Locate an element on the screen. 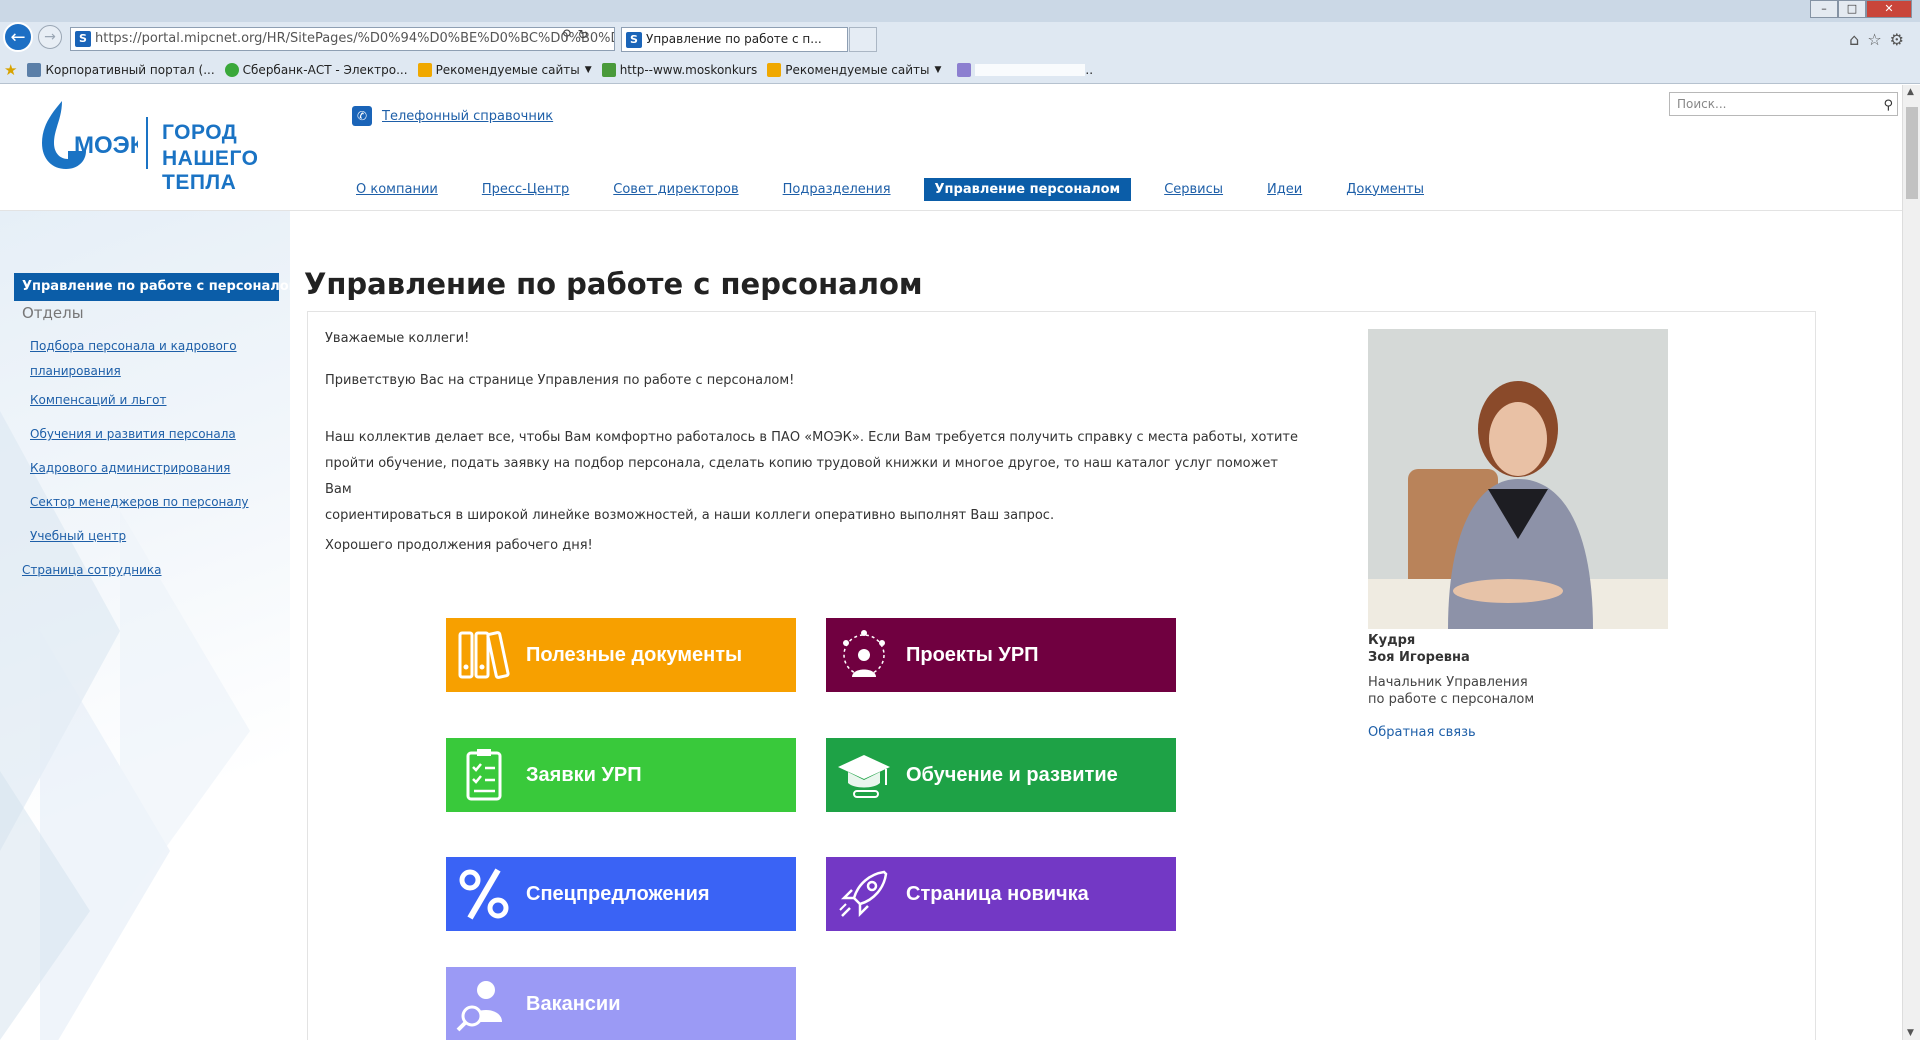 The height and width of the screenshot is (1040, 1920). phone-directory-link: ✆ Телефонный справочник is located at coordinates (452, 116).